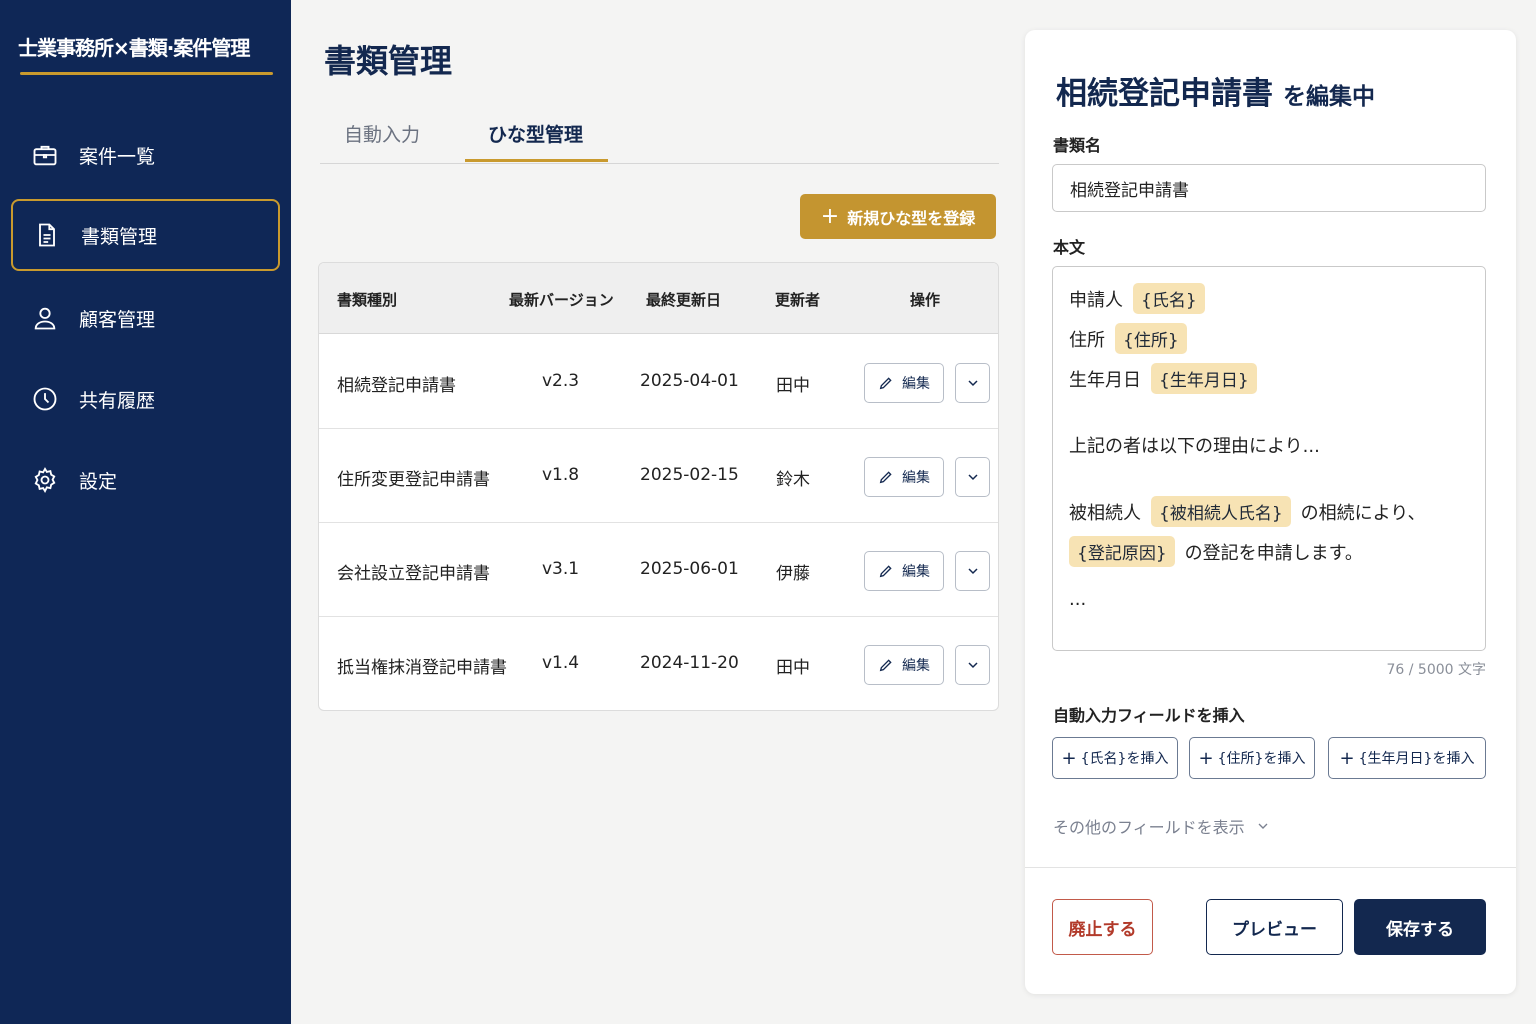 The width and height of the screenshot is (1536, 1024). Describe the element at coordinates (1077, 145) in the screenshot. I see `doc-name-label: 書類名` at that location.